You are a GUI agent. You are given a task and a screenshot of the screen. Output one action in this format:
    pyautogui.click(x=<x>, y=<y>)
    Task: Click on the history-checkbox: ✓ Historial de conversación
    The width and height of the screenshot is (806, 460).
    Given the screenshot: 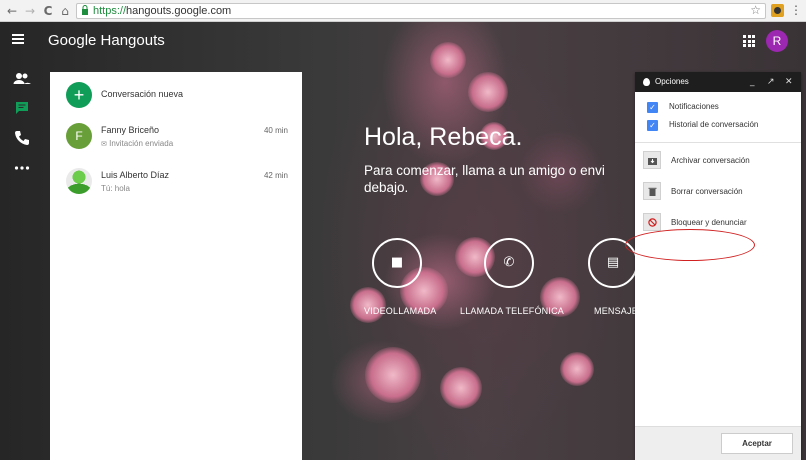 What is the action you would take?
    pyautogui.click(x=722, y=126)
    